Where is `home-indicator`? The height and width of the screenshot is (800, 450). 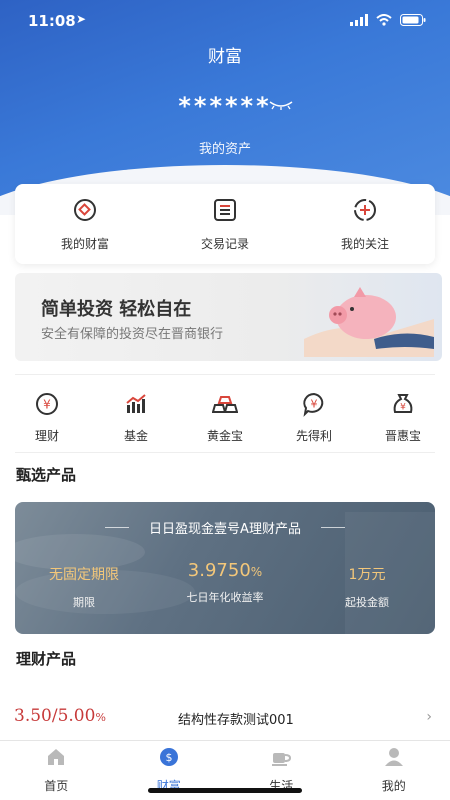
home-indicator is located at coordinates (225, 790).